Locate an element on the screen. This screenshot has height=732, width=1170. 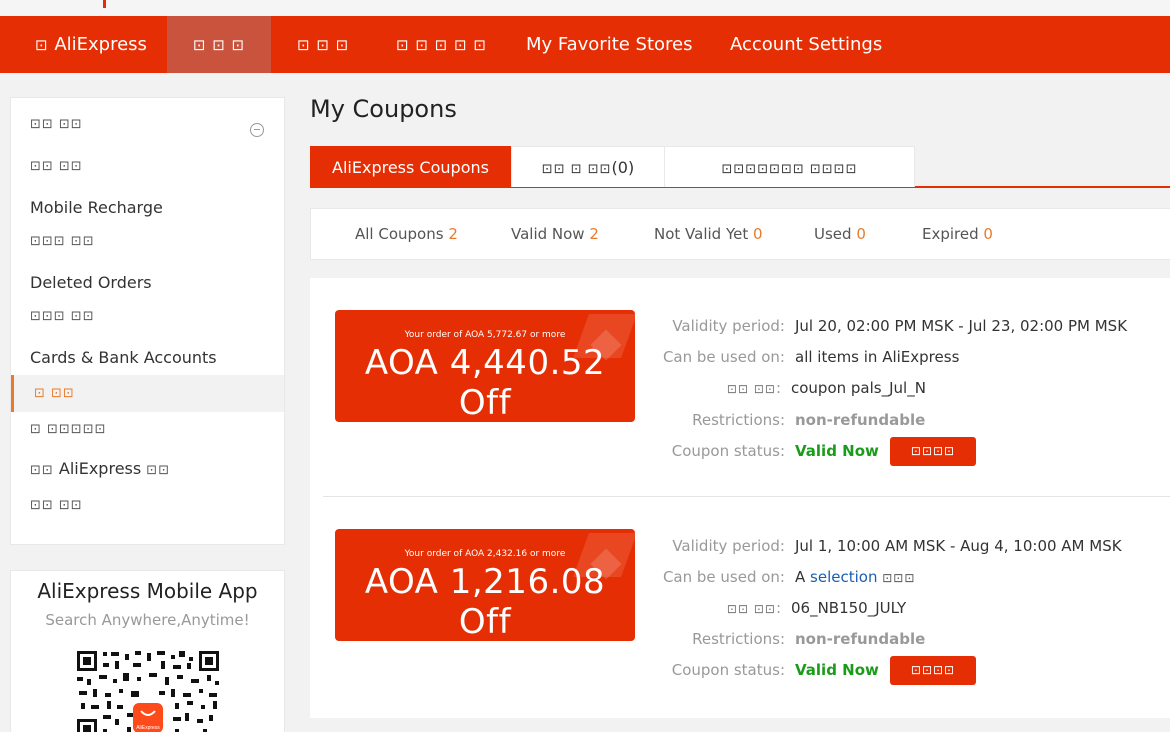
filter-expired-count: 0 is located at coordinates (988, 234).